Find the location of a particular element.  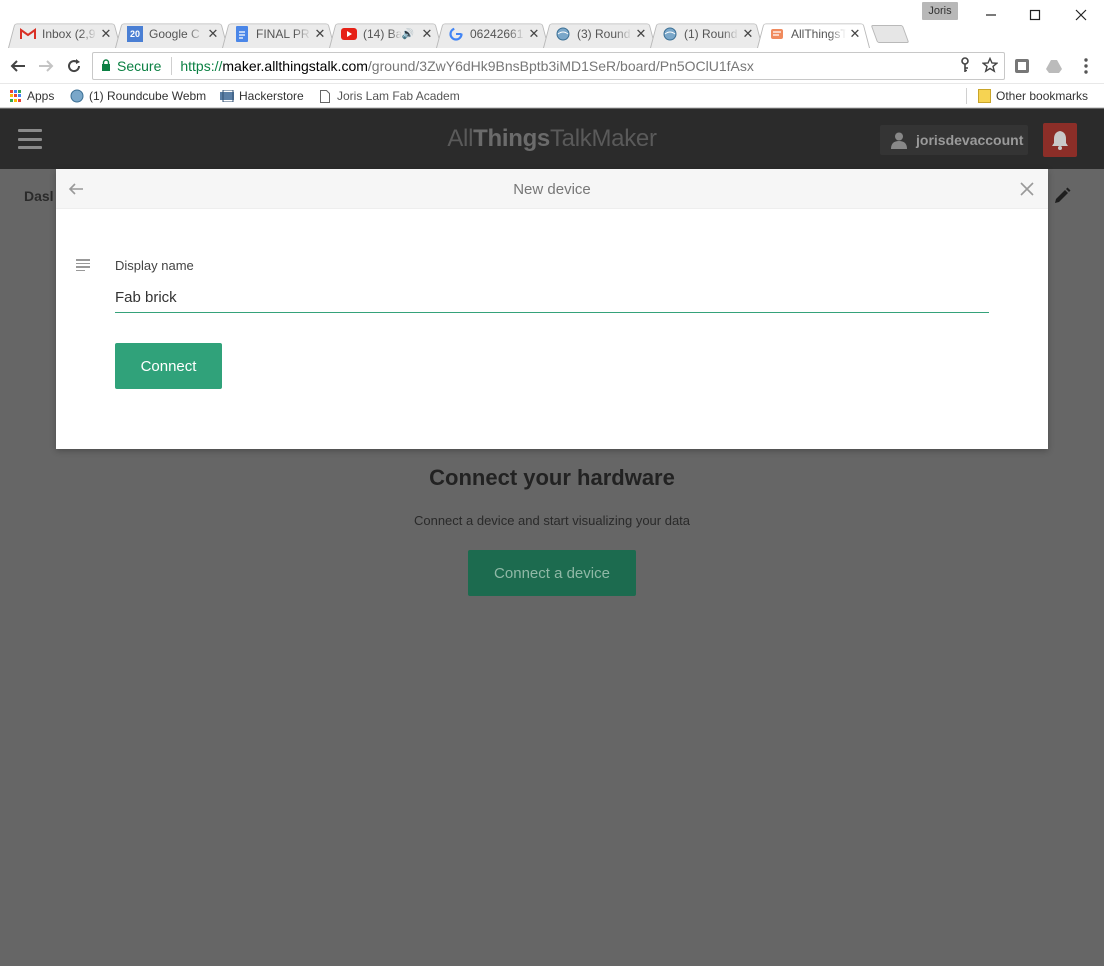

profile-button: Joris is located at coordinates (940, 11).